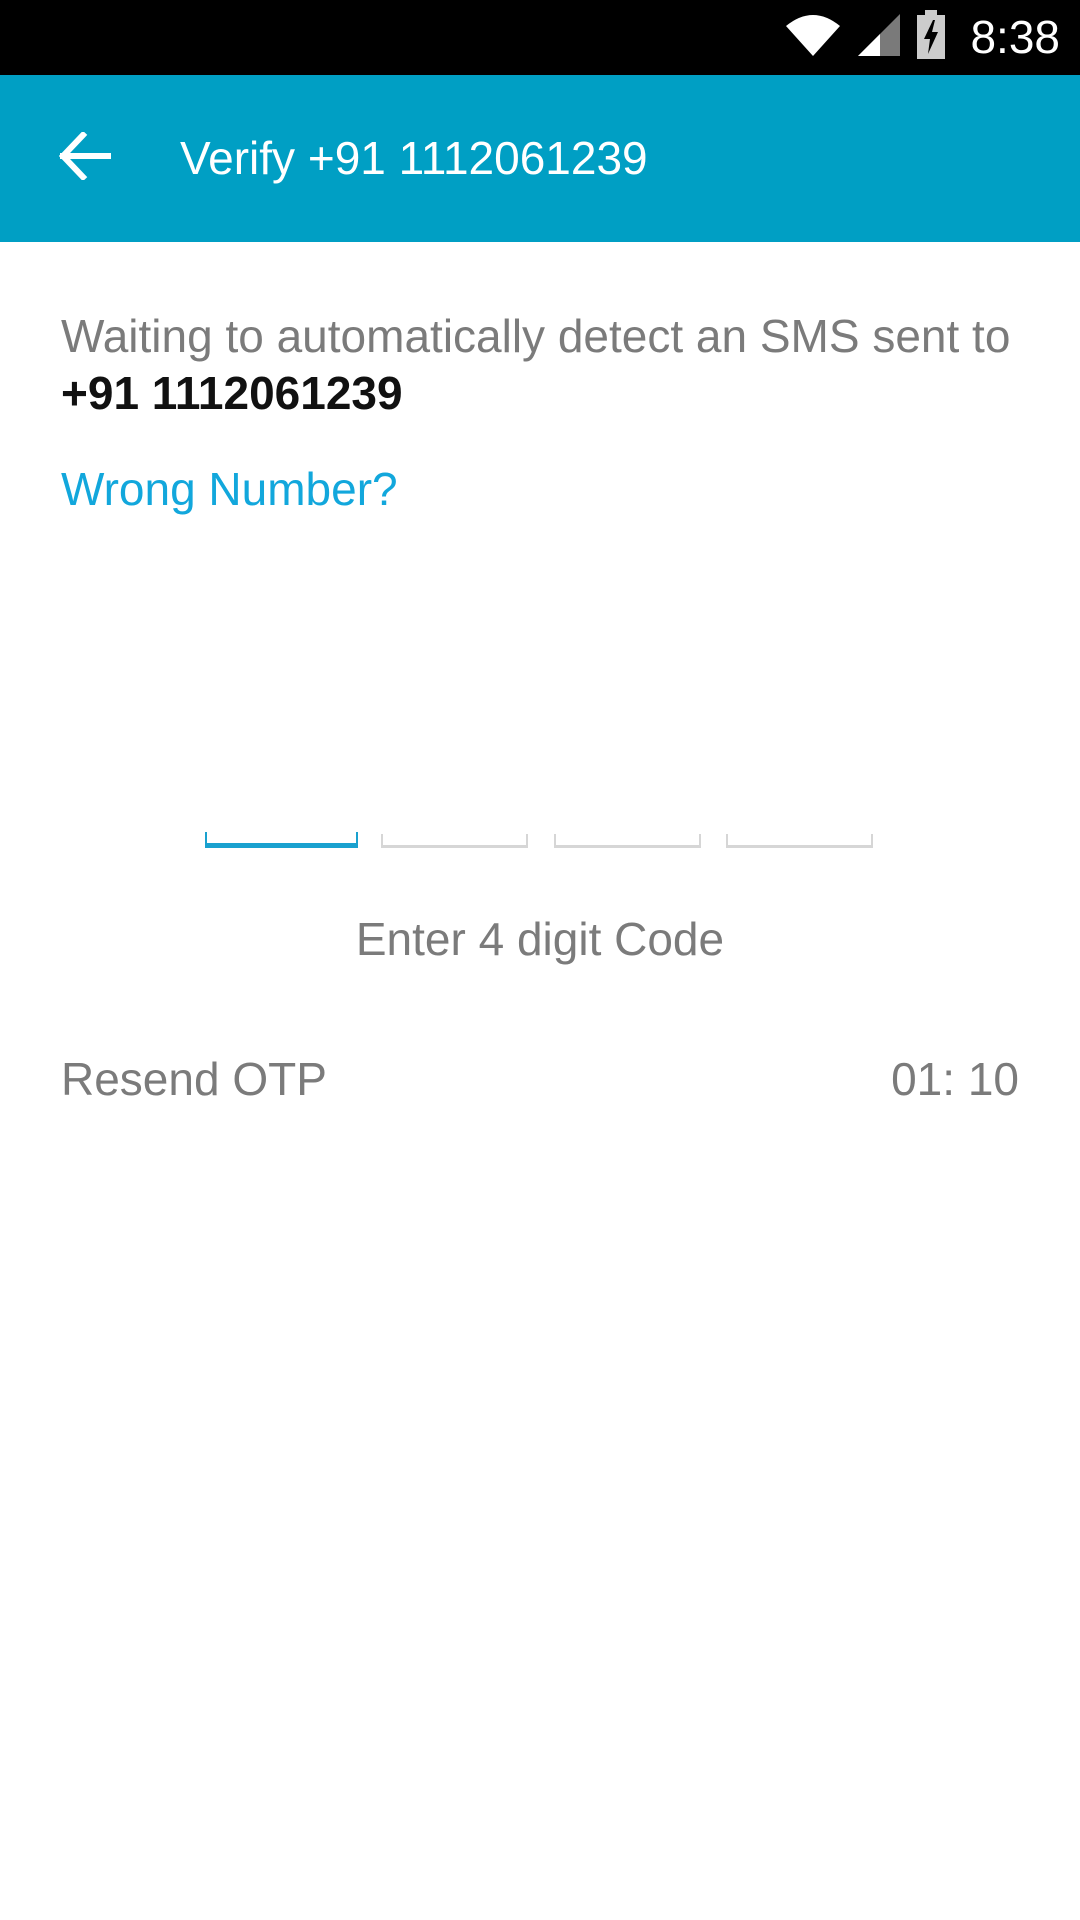 Image resolution: width=1080 pixels, height=1920 pixels. I want to click on status-bar: 8:38, so click(540, 37).